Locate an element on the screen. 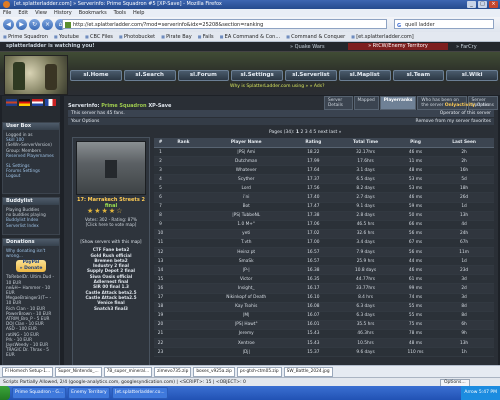 The width and height of the screenshot is (500, 400). player-name: Insight_ is located at coordinates (246, 288).